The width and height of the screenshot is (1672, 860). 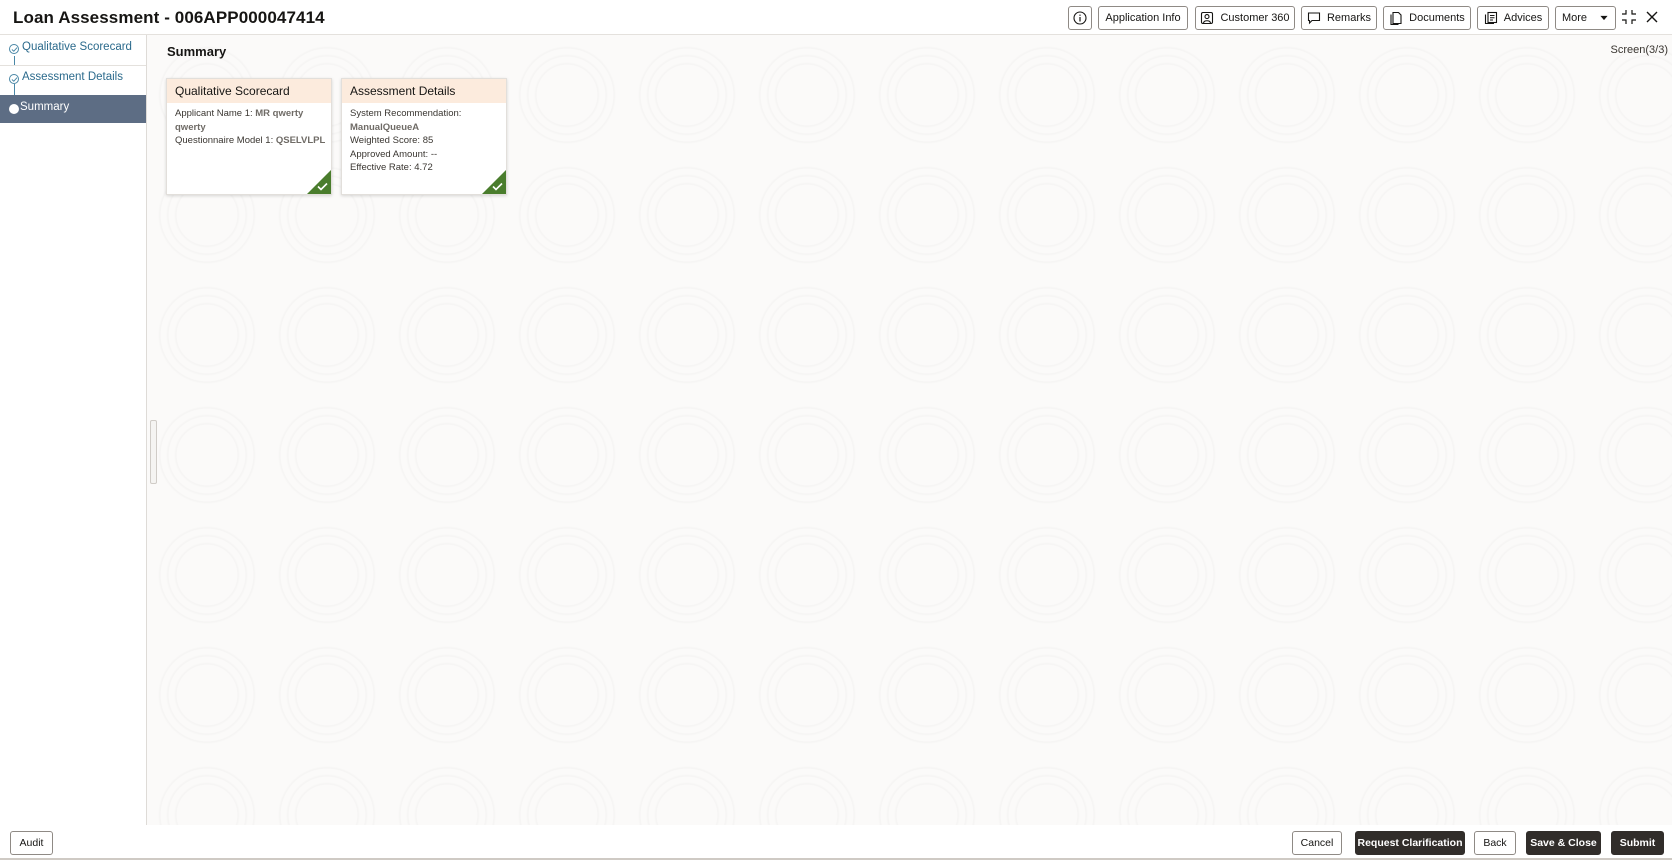 I want to click on audit-button: Audit, so click(x=31, y=843).